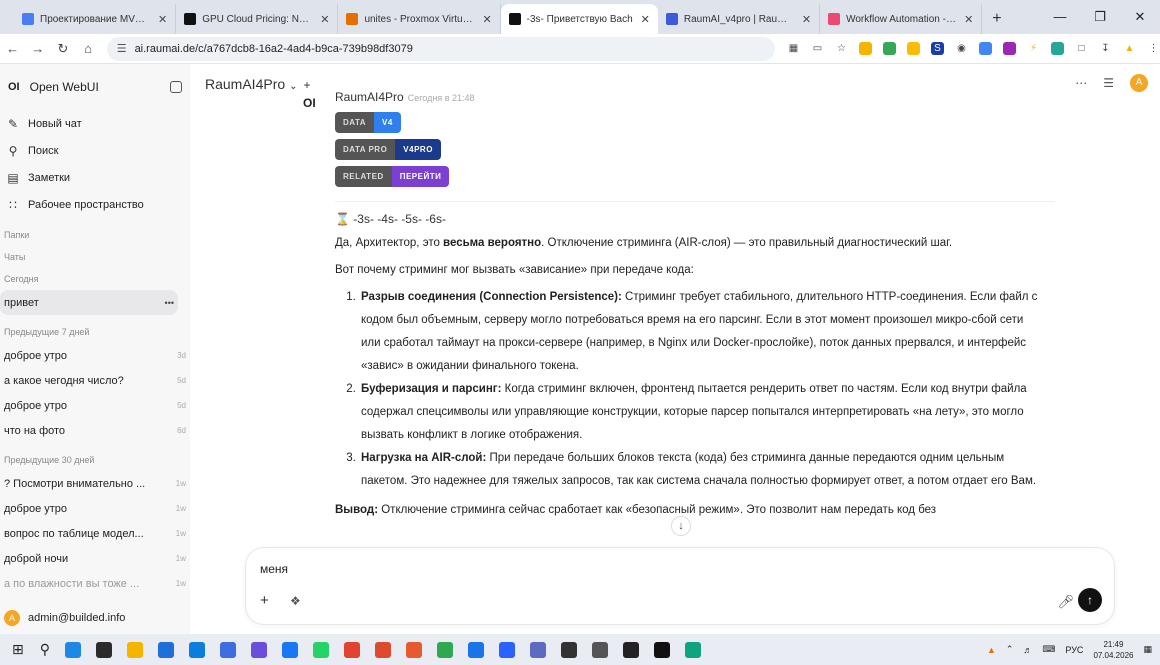 This screenshot has height=665, width=1160. What do you see at coordinates (89, 302) in the screenshot?
I see `chat-item-selected: привет •••` at bounding box center [89, 302].